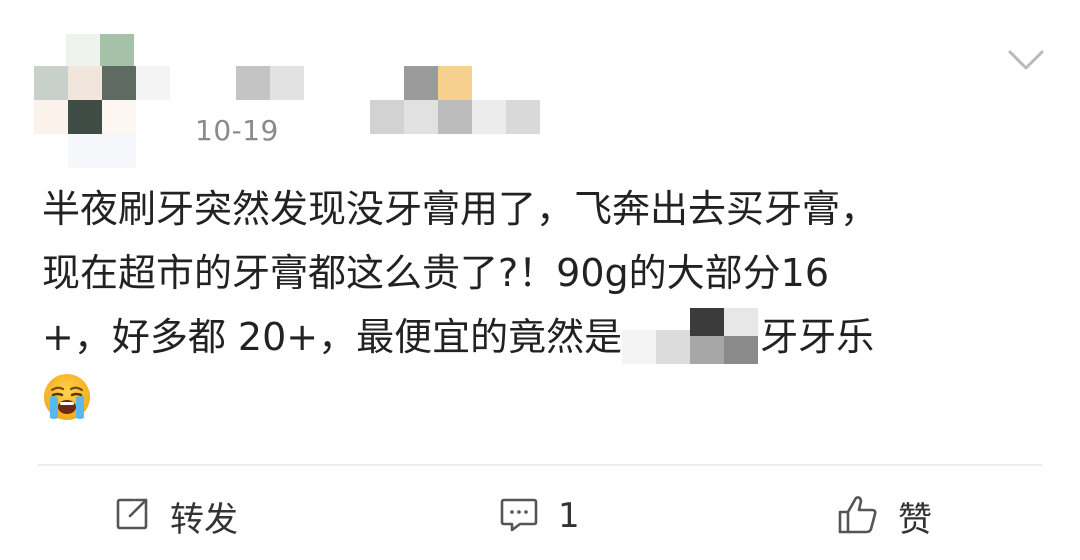 This screenshot has width=1080, height=560. What do you see at coordinates (884, 516) in the screenshot?
I see `like-button: 赞` at bounding box center [884, 516].